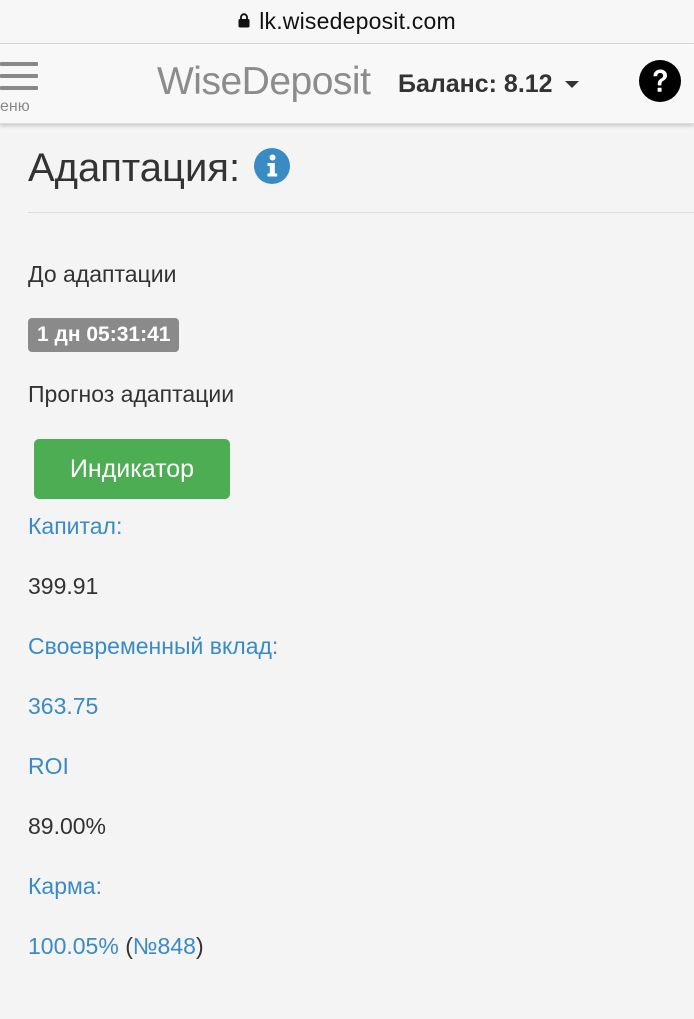 The image size is (694, 1019). What do you see at coordinates (199, 946) in the screenshot?
I see `karma-paren-close: )` at bounding box center [199, 946].